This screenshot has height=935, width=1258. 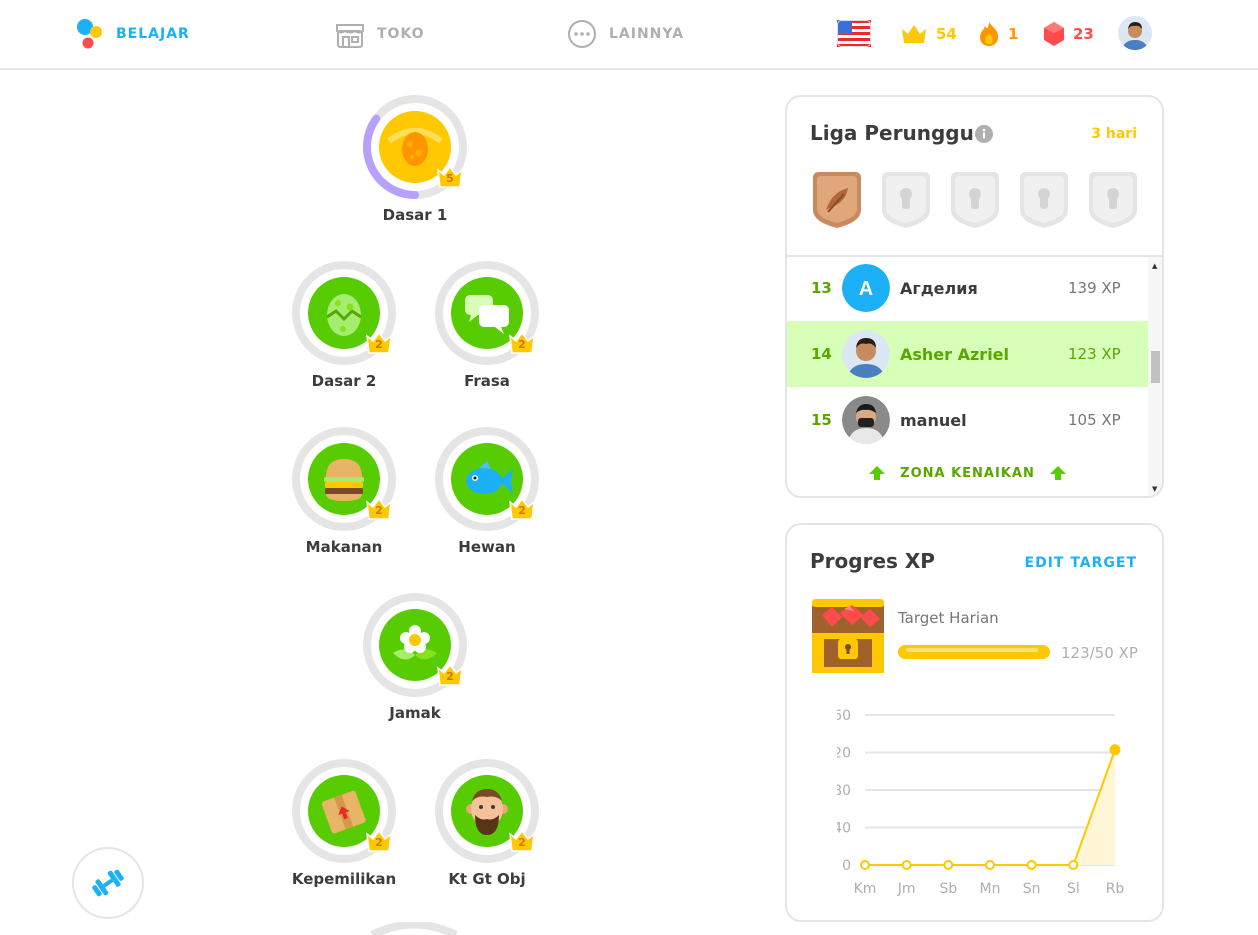 What do you see at coordinates (1073, 889) in the screenshot?
I see `x-tick-label: Sl` at bounding box center [1073, 889].